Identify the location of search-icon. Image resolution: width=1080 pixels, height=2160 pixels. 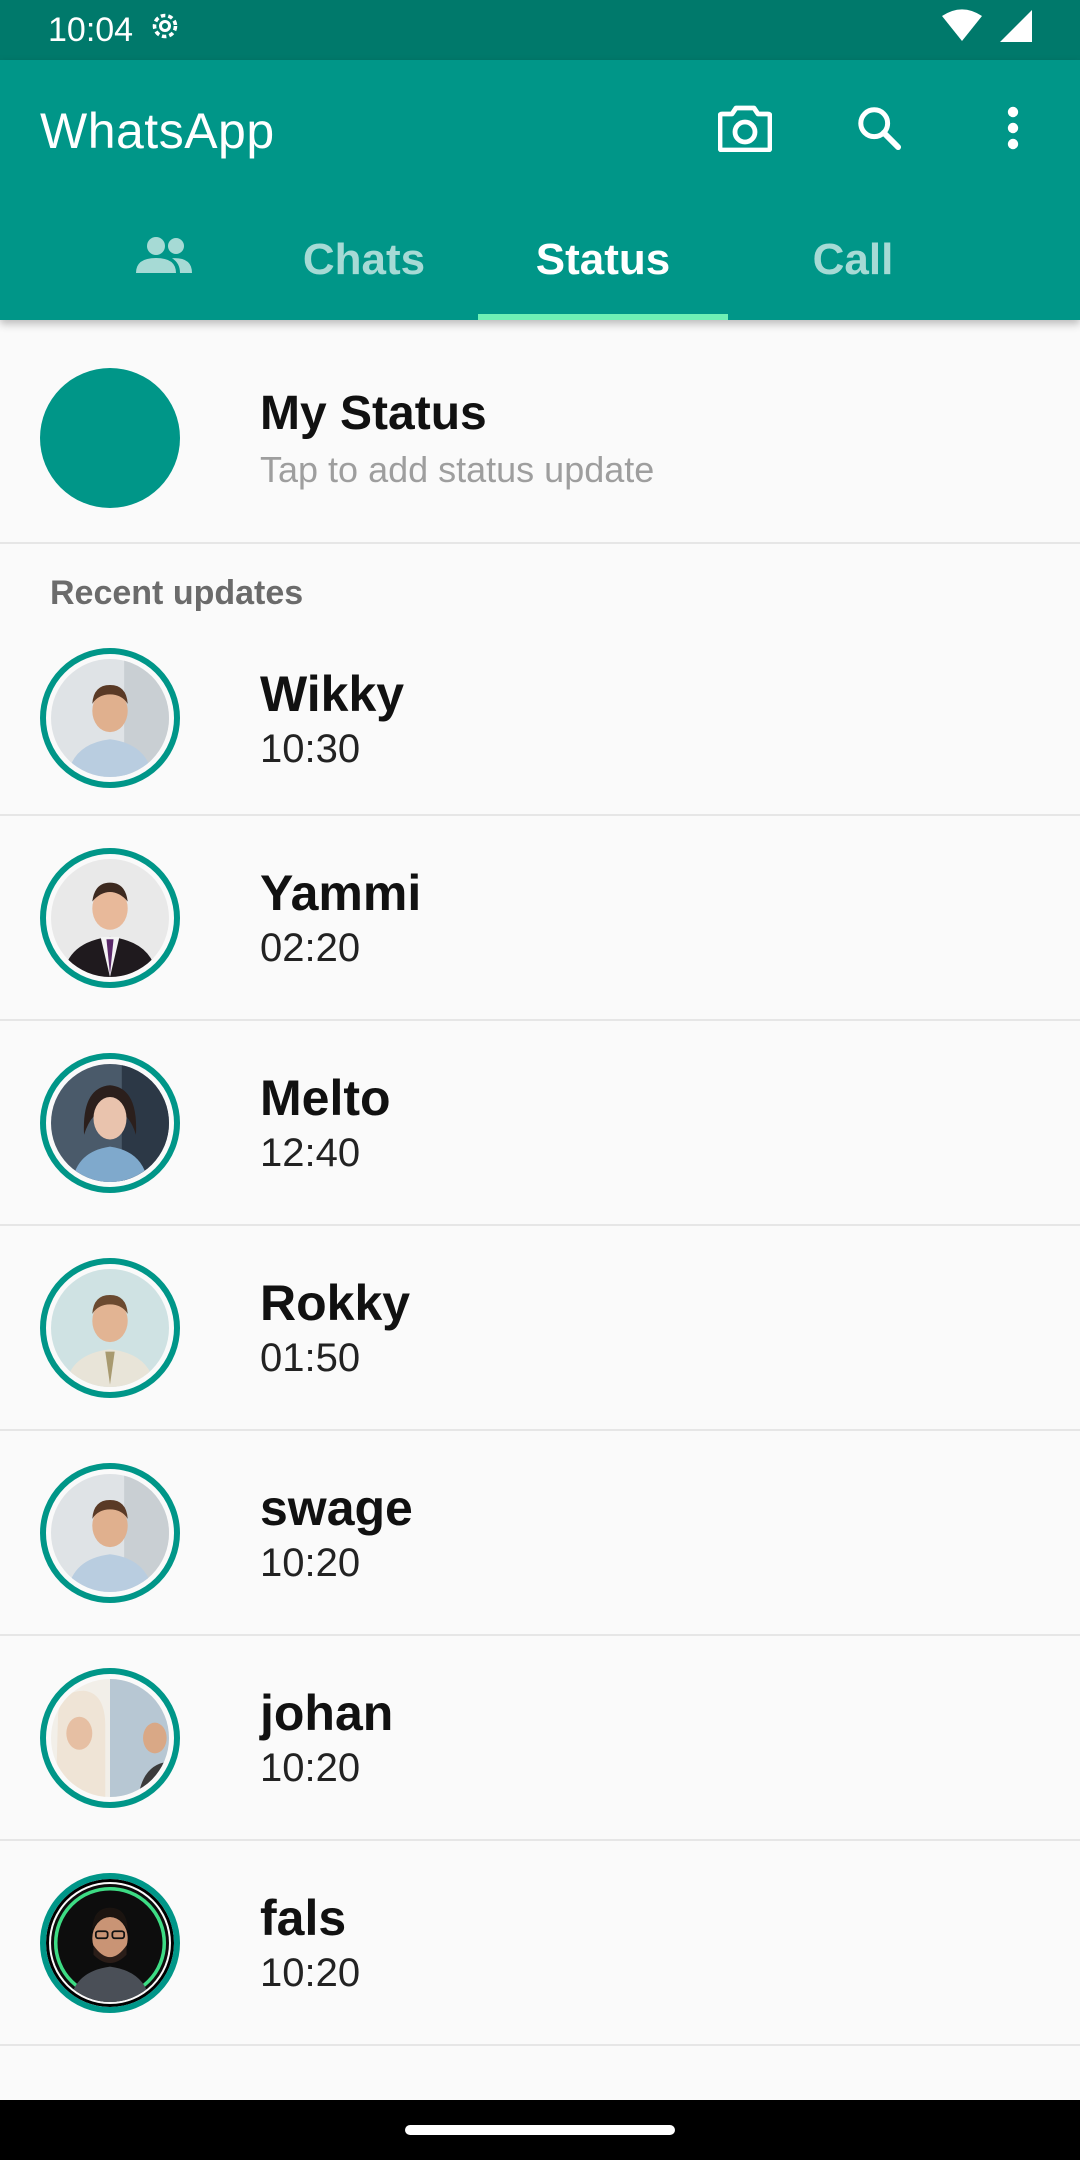
(879, 130).